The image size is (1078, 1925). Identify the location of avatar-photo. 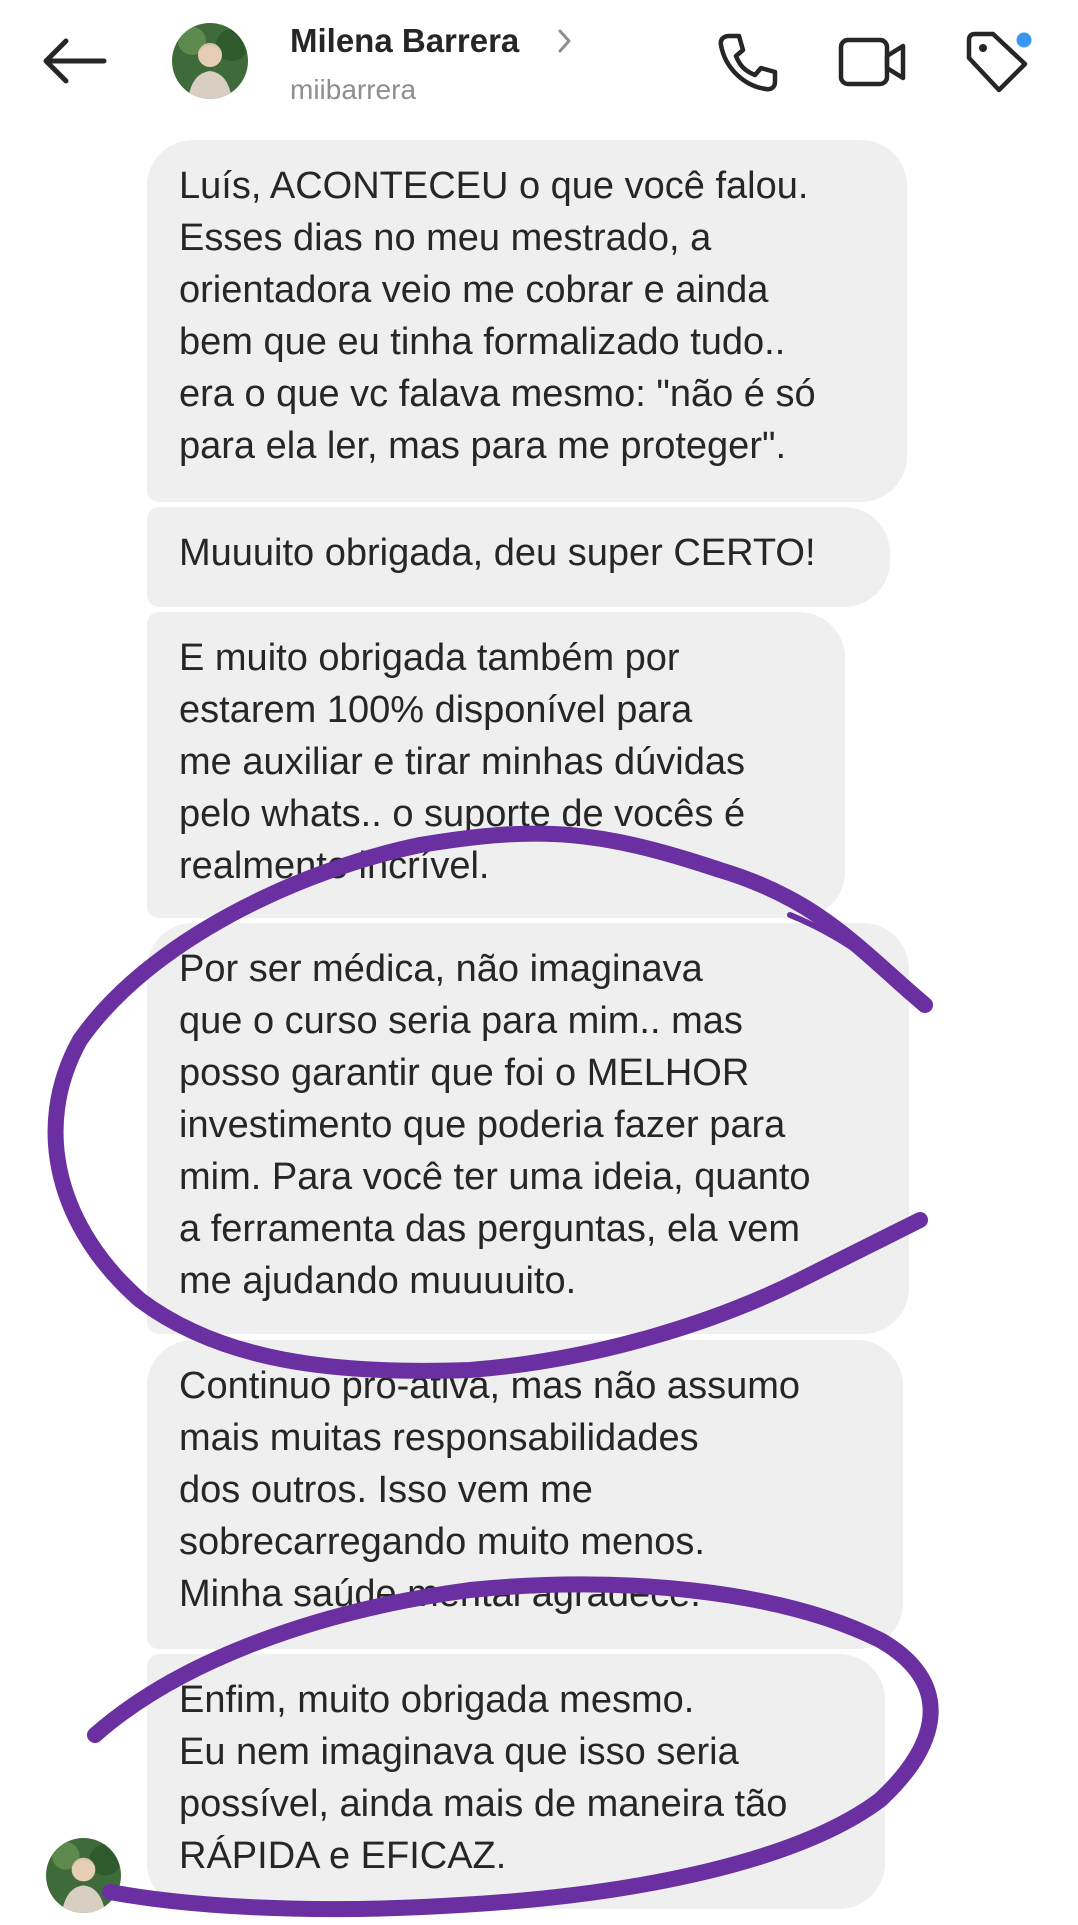
(83, 1875).